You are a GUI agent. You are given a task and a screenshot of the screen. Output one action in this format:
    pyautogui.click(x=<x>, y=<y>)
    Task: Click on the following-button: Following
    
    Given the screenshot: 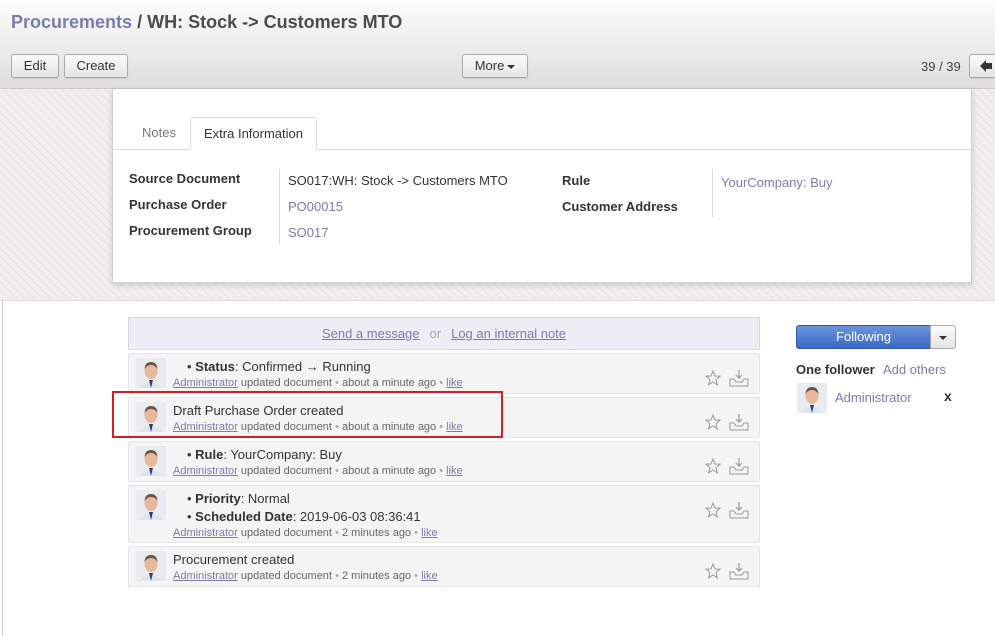 What is the action you would take?
    pyautogui.click(x=863, y=337)
    